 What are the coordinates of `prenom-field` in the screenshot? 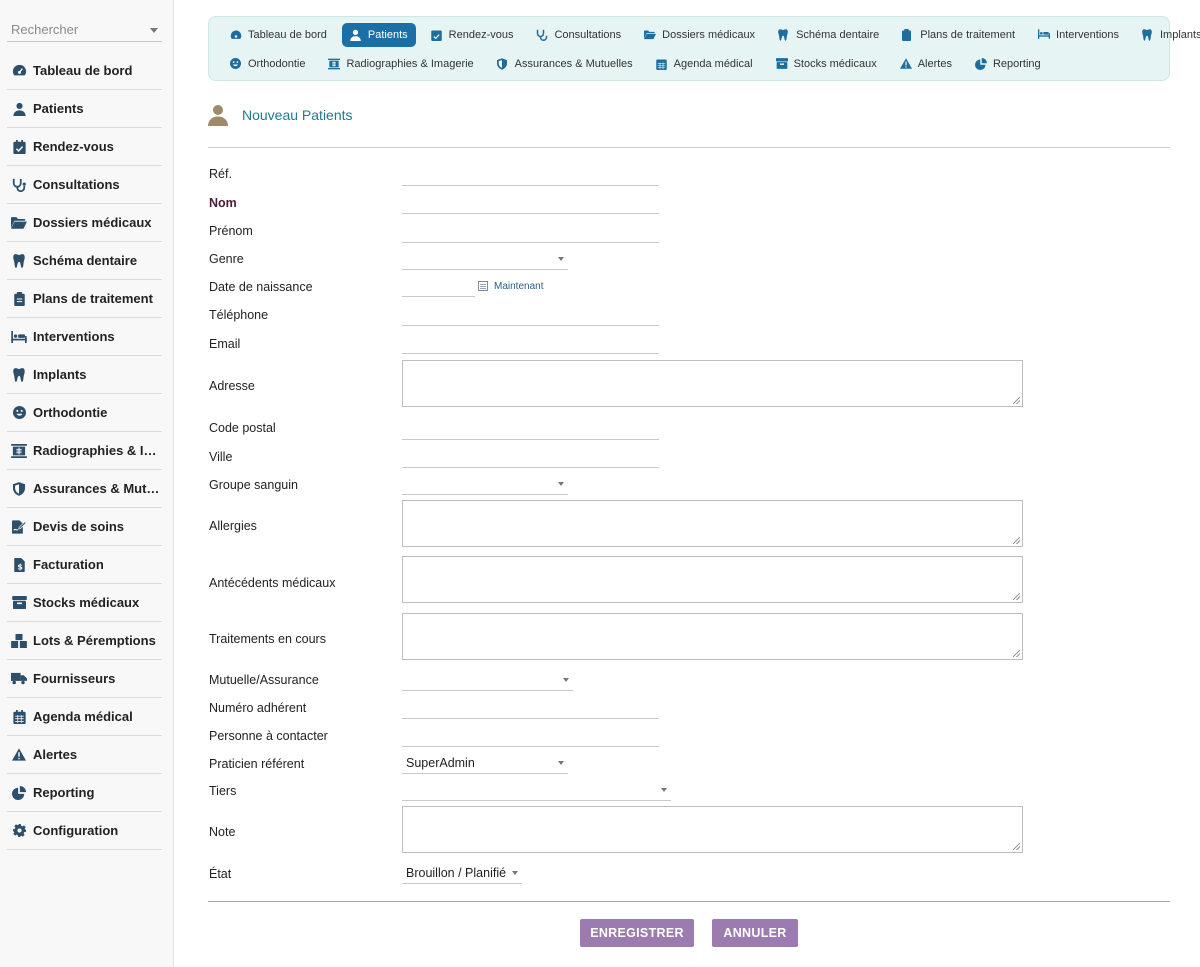 It's located at (530, 232).